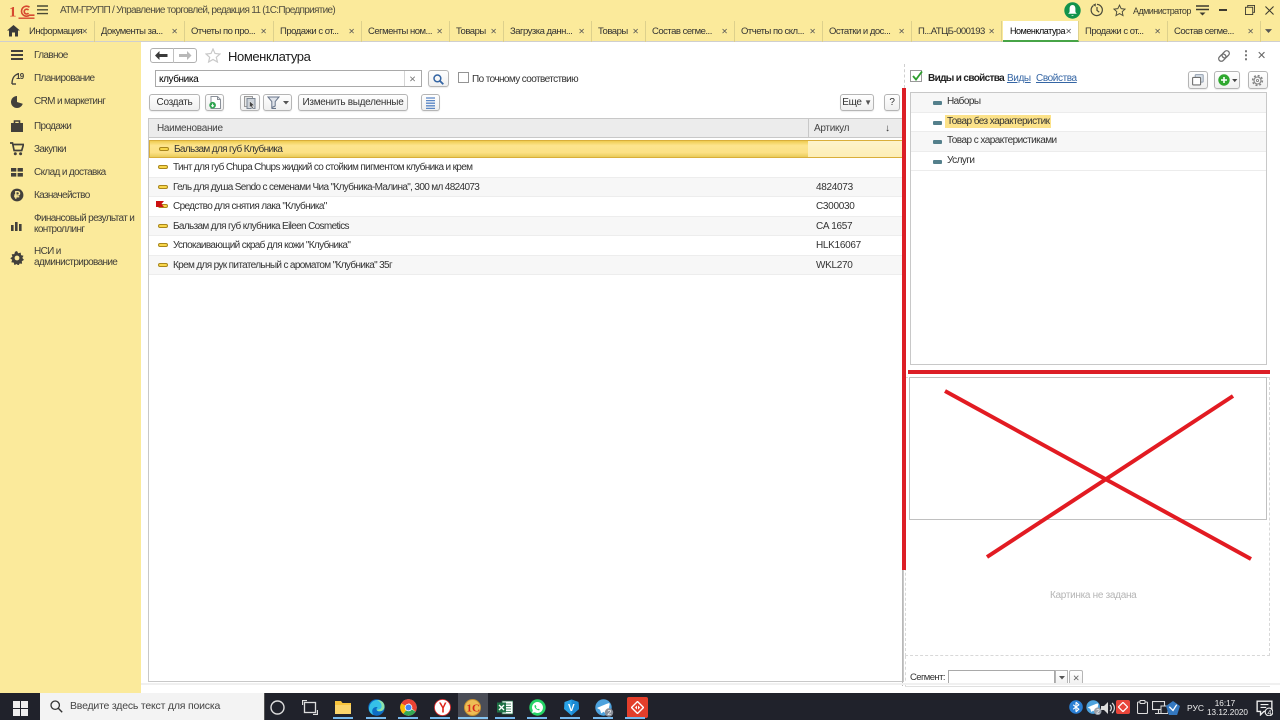 This screenshot has height=720, width=1280. I want to click on svg-text: 19, so click(20, 76).